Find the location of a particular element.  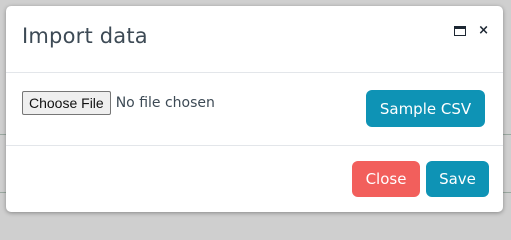

choose-file-button: Choose File is located at coordinates (66, 103).